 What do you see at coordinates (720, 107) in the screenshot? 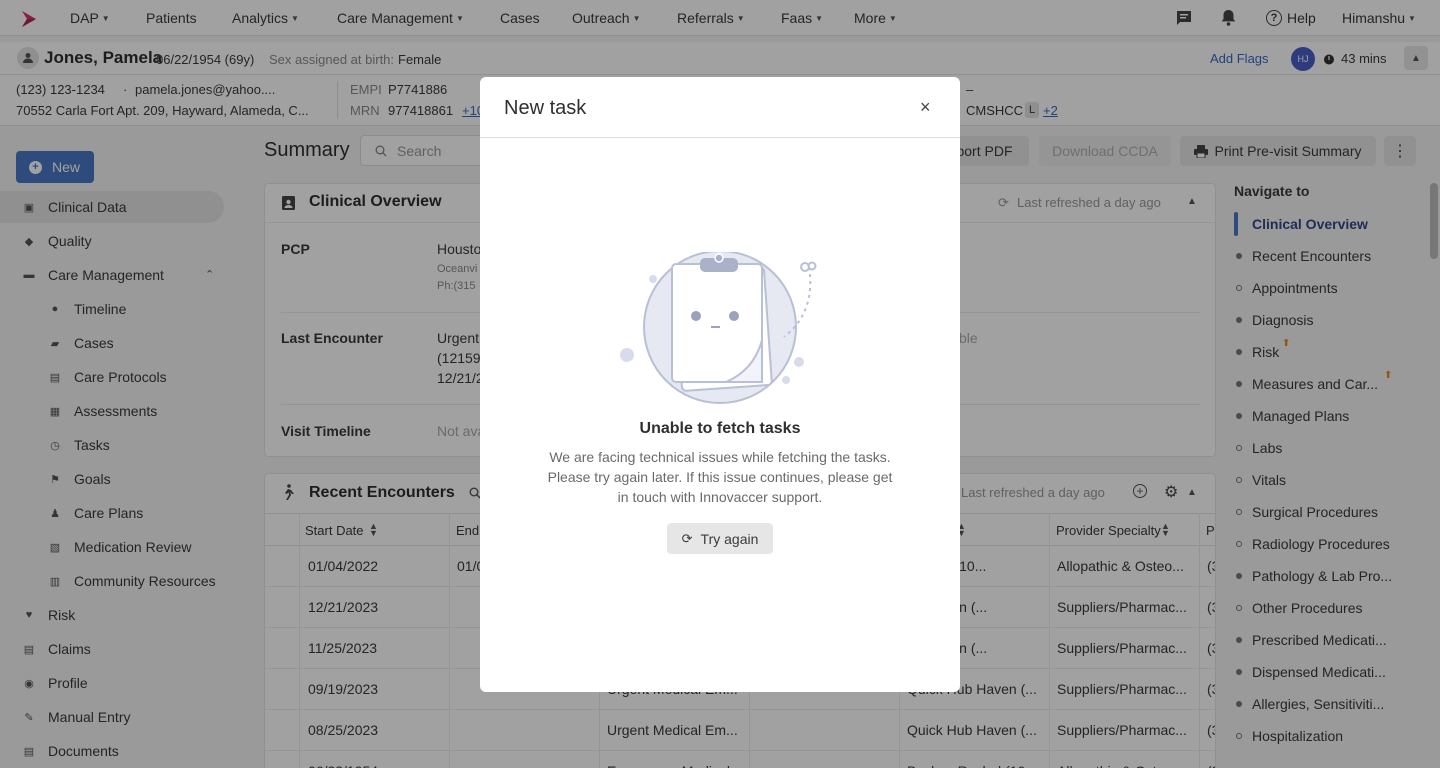
I see `modal-header: New task ×` at bounding box center [720, 107].